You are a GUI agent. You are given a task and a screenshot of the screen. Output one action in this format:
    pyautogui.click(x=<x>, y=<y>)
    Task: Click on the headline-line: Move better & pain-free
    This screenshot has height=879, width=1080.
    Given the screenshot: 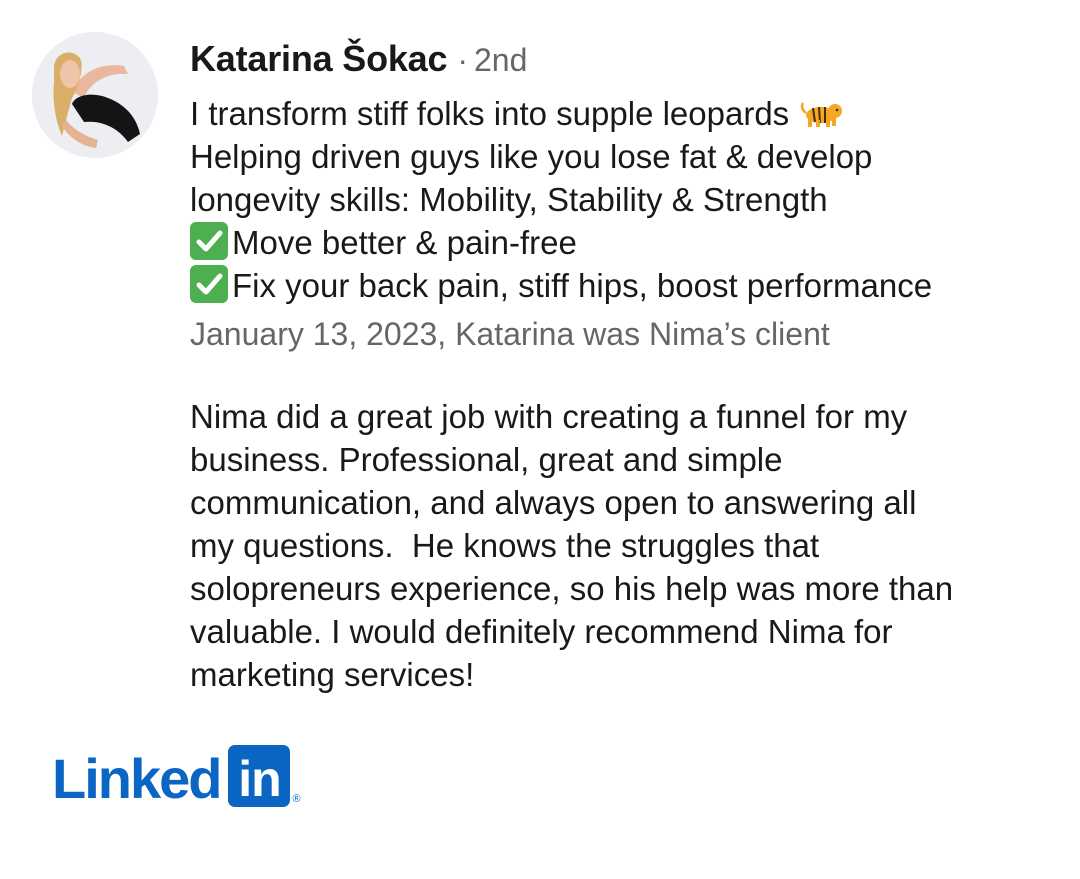 What is the action you would take?
    pyautogui.click(x=625, y=242)
    